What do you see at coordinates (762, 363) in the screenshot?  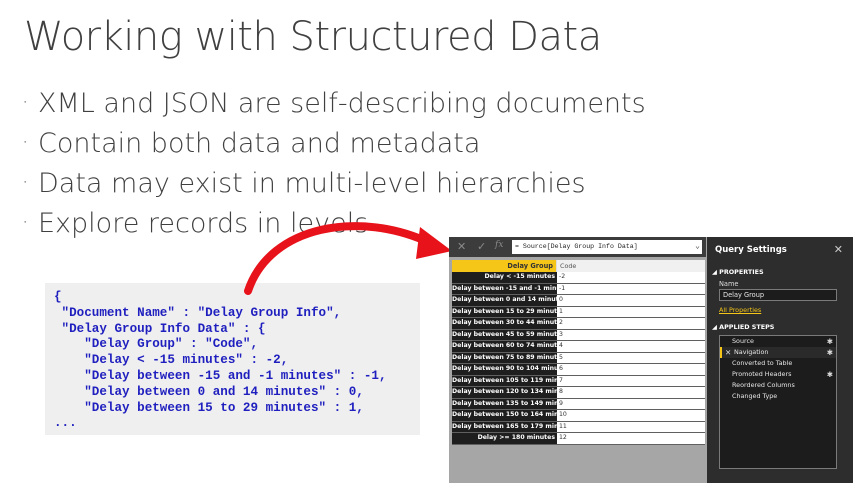 I see `applied-step-label: Converted to Table` at bounding box center [762, 363].